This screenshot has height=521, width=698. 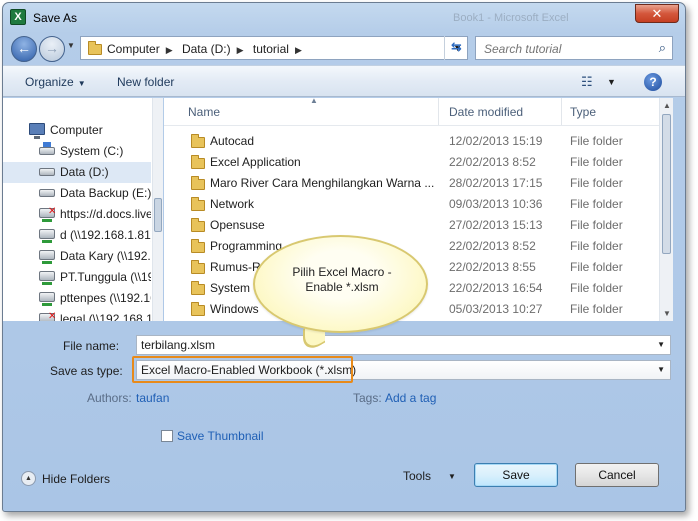 I want to click on organize-button: Organize ▼, so click(x=55, y=82).